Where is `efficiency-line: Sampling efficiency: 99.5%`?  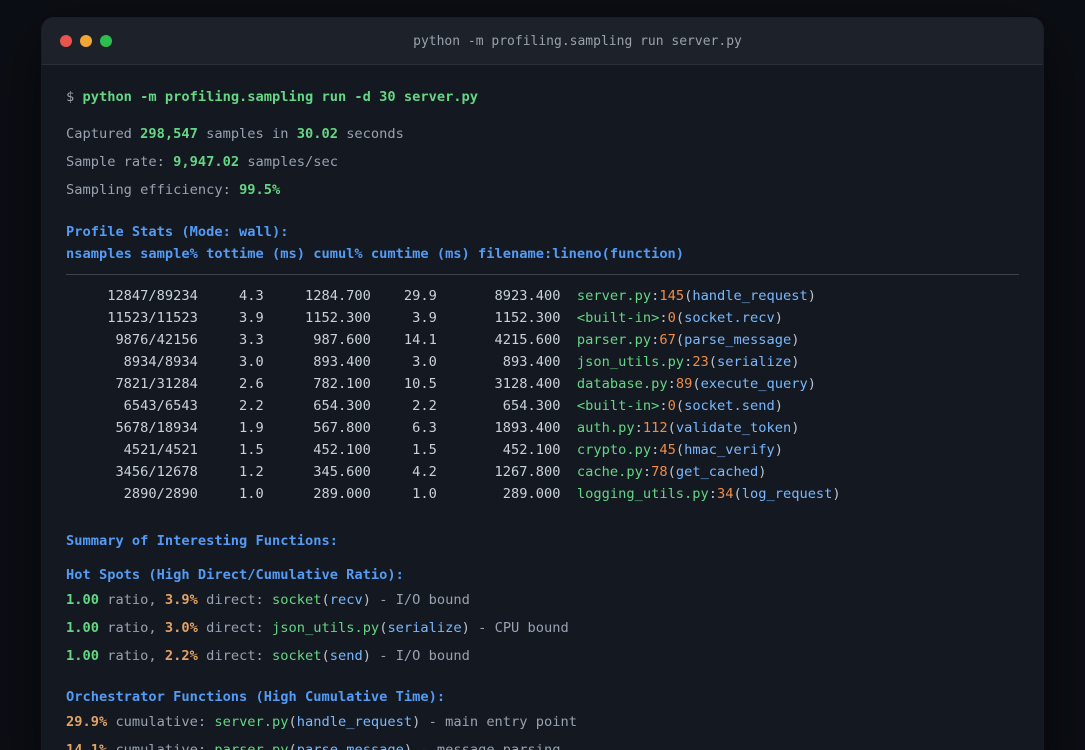
efficiency-line: Sampling efficiency: 99.5% is located at coordinates (542, 190).